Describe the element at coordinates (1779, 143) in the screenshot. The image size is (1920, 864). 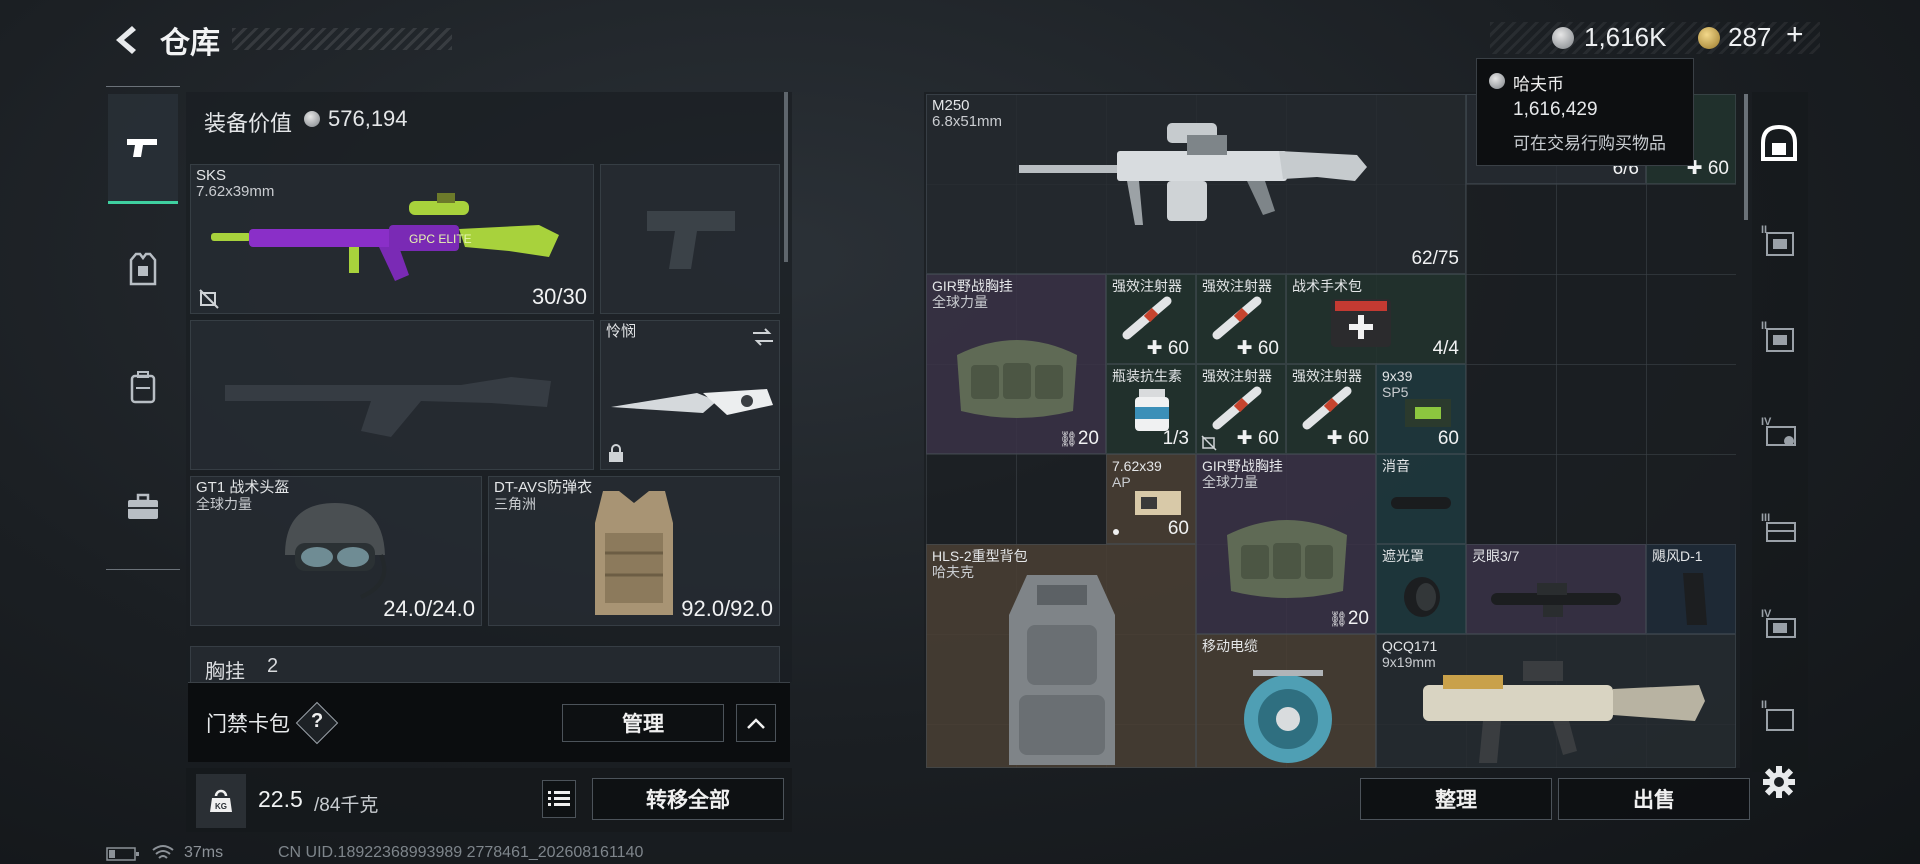
I see `tab-stash-main` at that location.